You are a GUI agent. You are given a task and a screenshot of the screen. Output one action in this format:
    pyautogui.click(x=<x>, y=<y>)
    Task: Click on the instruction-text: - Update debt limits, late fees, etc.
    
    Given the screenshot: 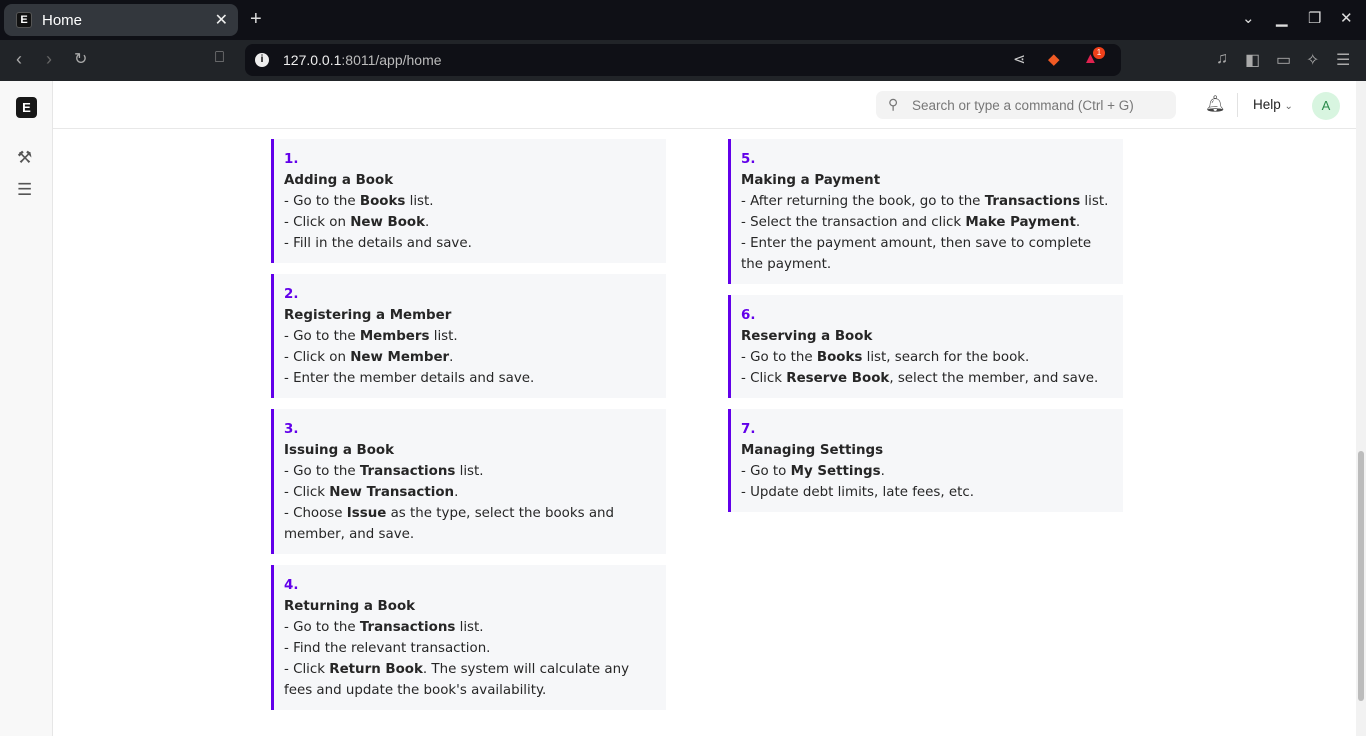 What is the action you would take?
    pyautogui.click(x=857, y=492)
    